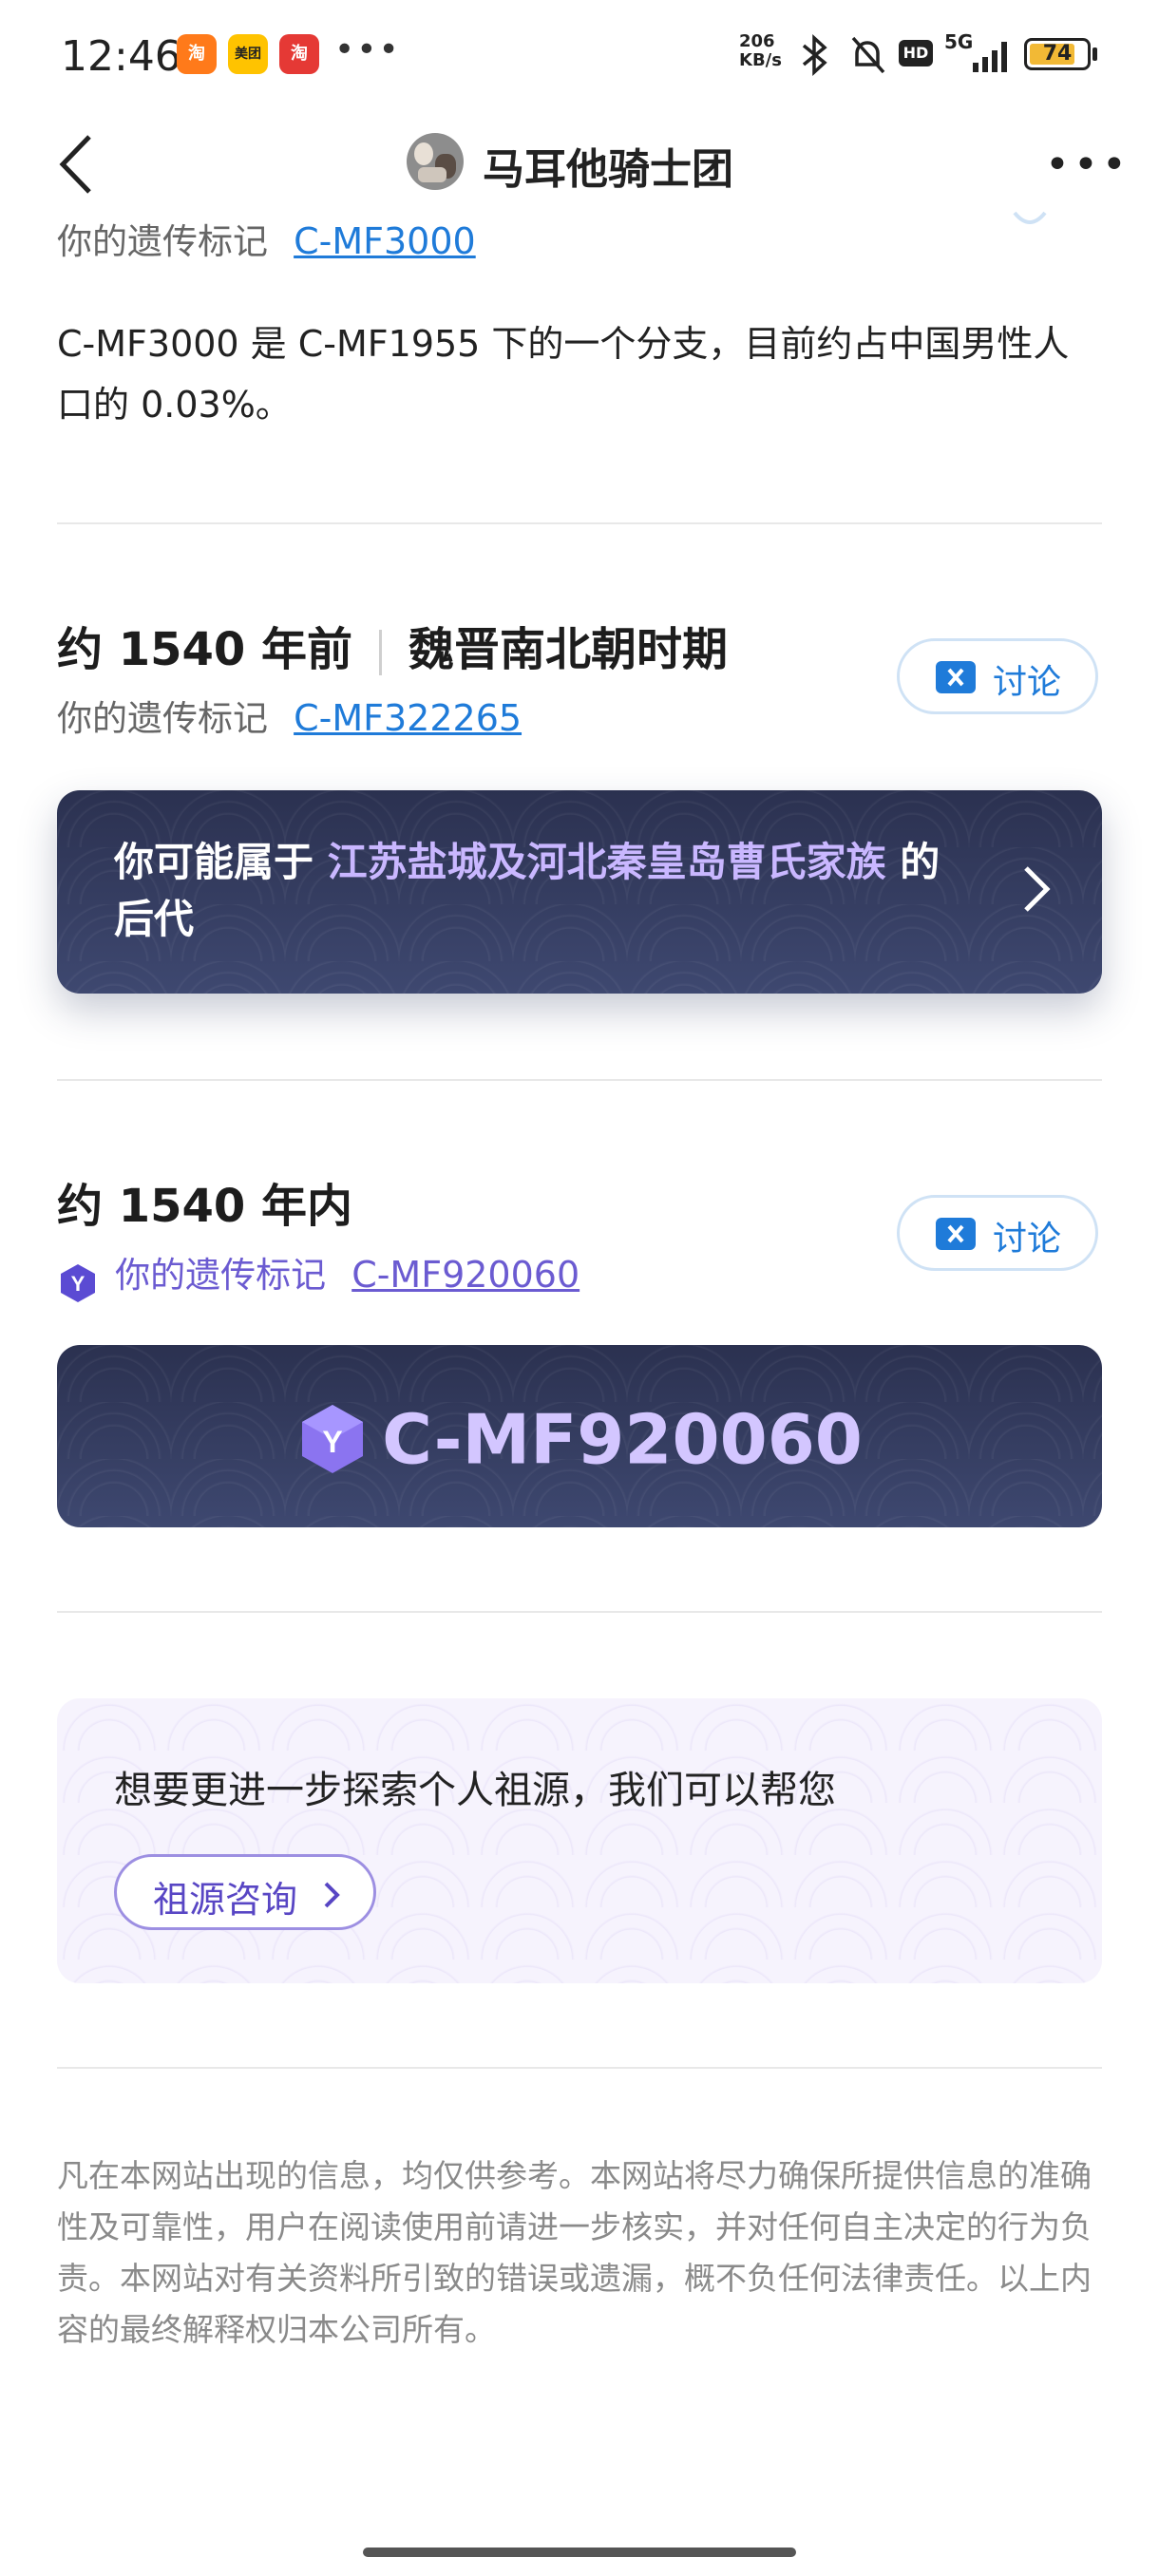 The image size is (1159, 2576). I want to click on consult-label: 祖源咨询, so click(225, 1900).